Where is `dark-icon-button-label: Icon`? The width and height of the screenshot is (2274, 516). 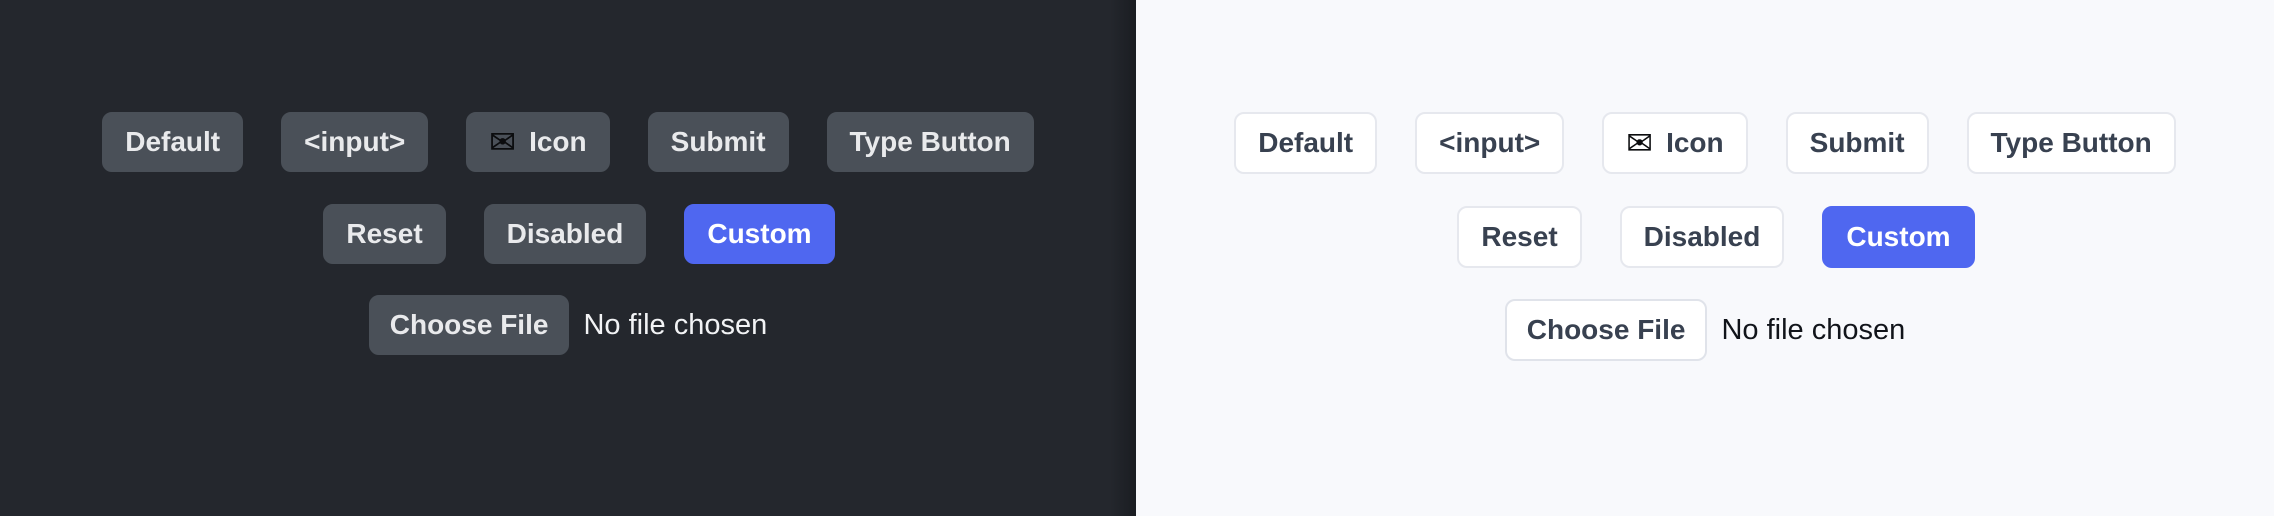 dark-icon-button-label: Icon is located at coordinates (558, 141).